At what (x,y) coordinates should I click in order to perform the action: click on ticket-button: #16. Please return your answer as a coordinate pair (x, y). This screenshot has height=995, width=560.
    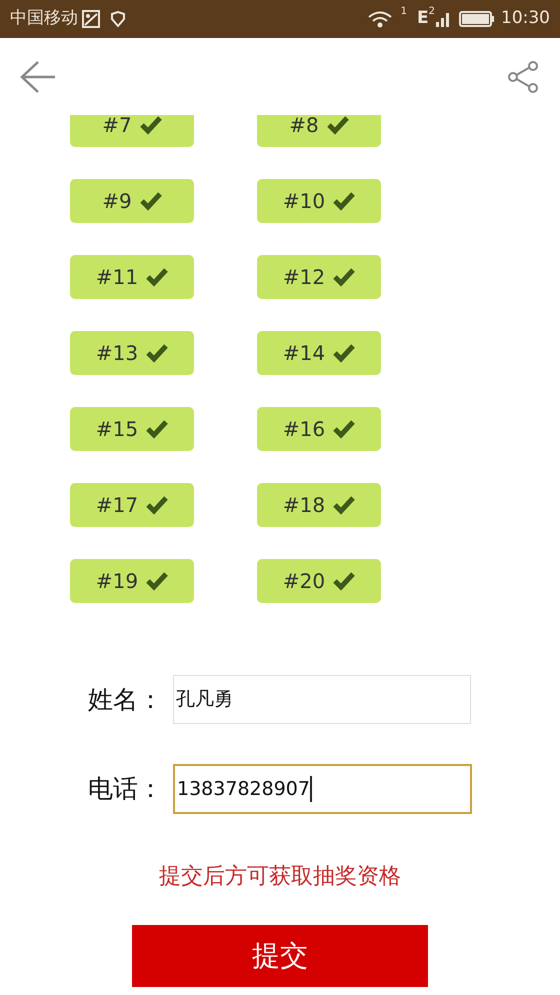
    Looking at the image, I should click on (319, 429).